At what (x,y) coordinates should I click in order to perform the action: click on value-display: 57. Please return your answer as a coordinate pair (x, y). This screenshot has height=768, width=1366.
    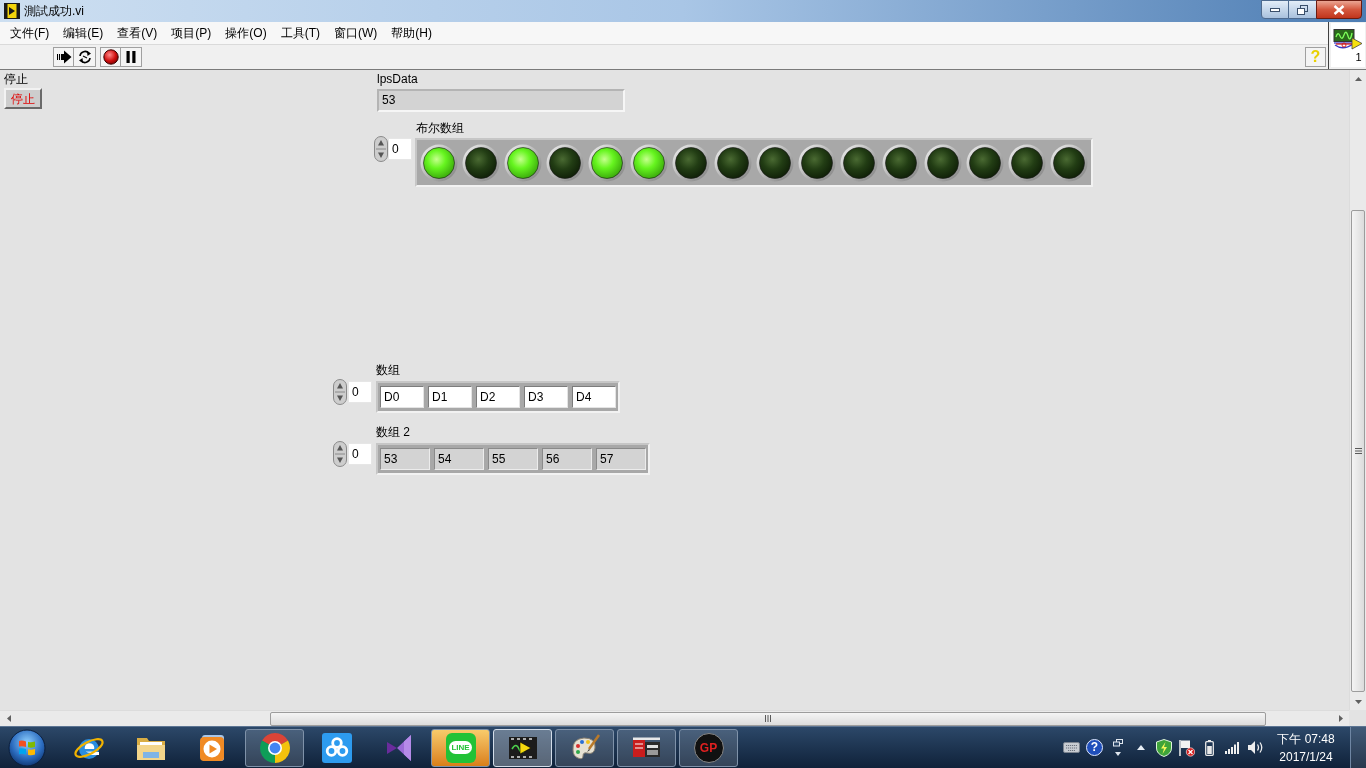
    Looking at the image, I should click on (621, 459).